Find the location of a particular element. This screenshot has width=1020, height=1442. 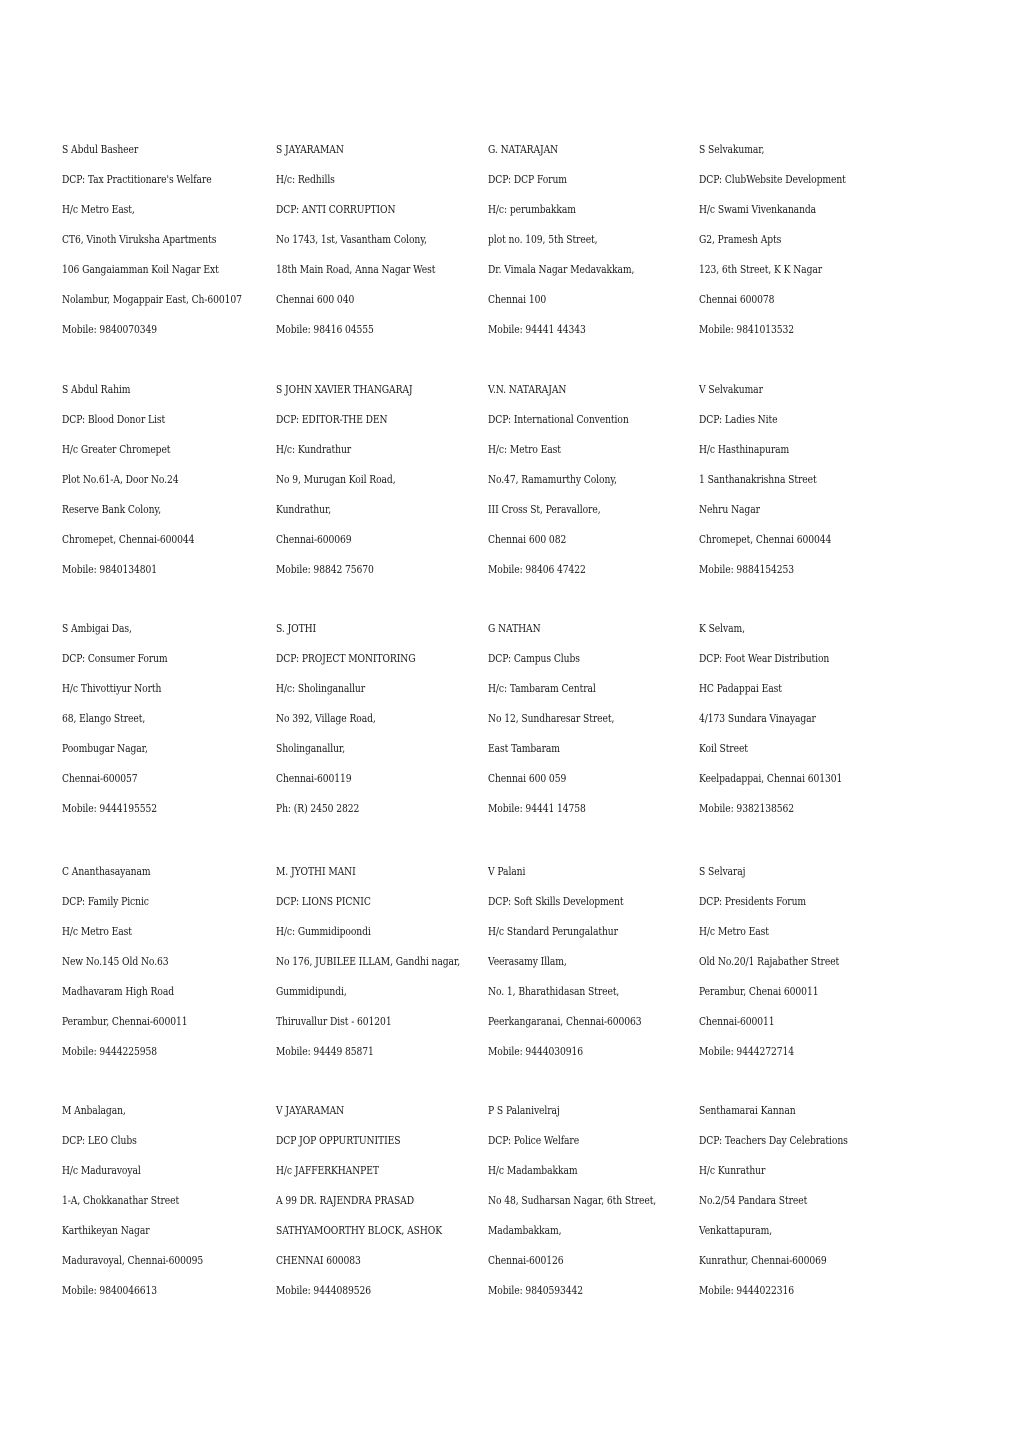

contact-phone: Mobile: 9444089526 is located at coordinates (323, 1290).